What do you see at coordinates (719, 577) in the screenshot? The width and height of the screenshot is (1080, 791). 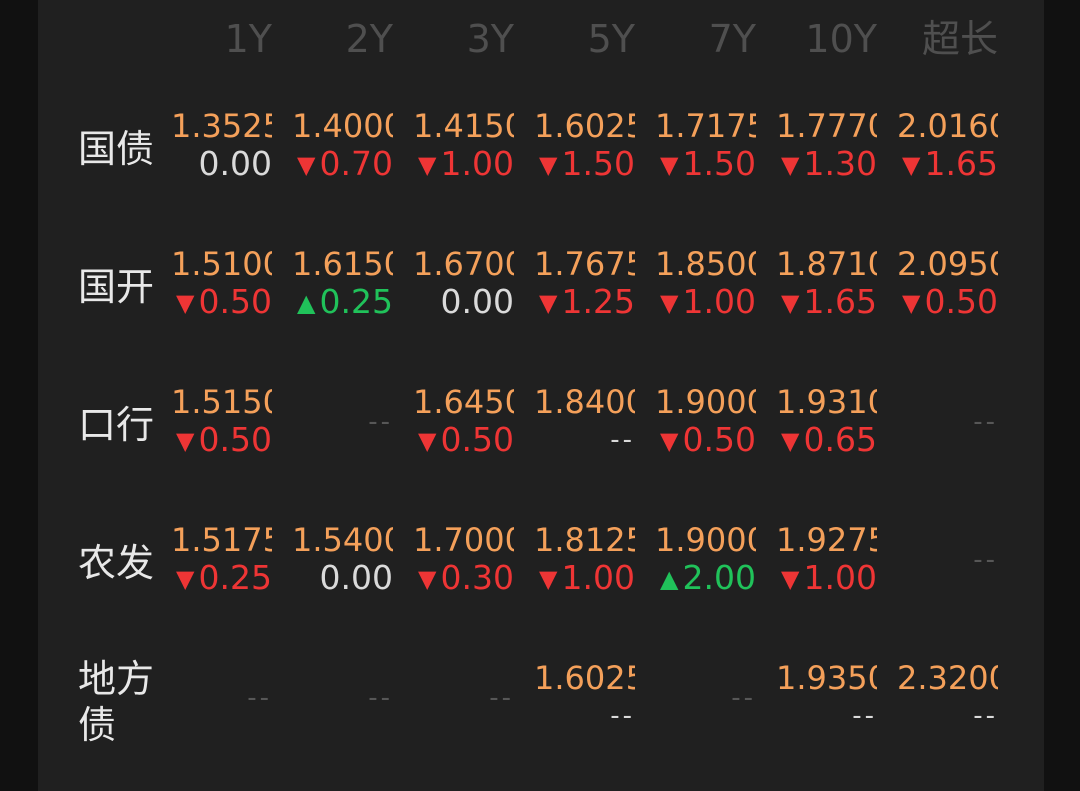 I see `yield-change-value: 2.00` at bounding box center [719, 577].